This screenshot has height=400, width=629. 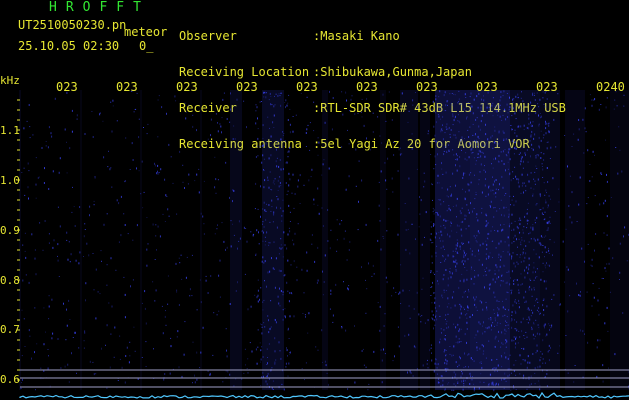 I want to click on time-tick-label: 0240, so click(x=610, y=87).